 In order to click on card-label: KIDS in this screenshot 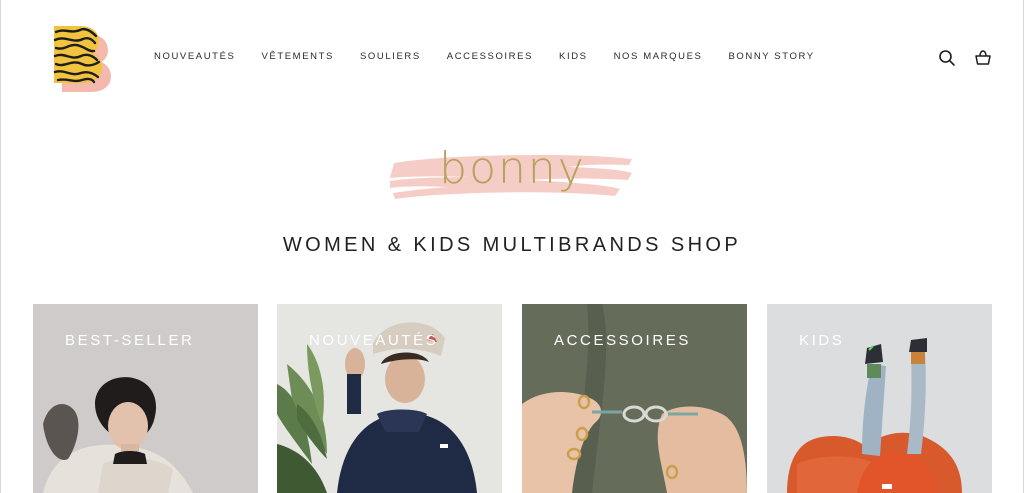, I will do `click(822, 340)`.